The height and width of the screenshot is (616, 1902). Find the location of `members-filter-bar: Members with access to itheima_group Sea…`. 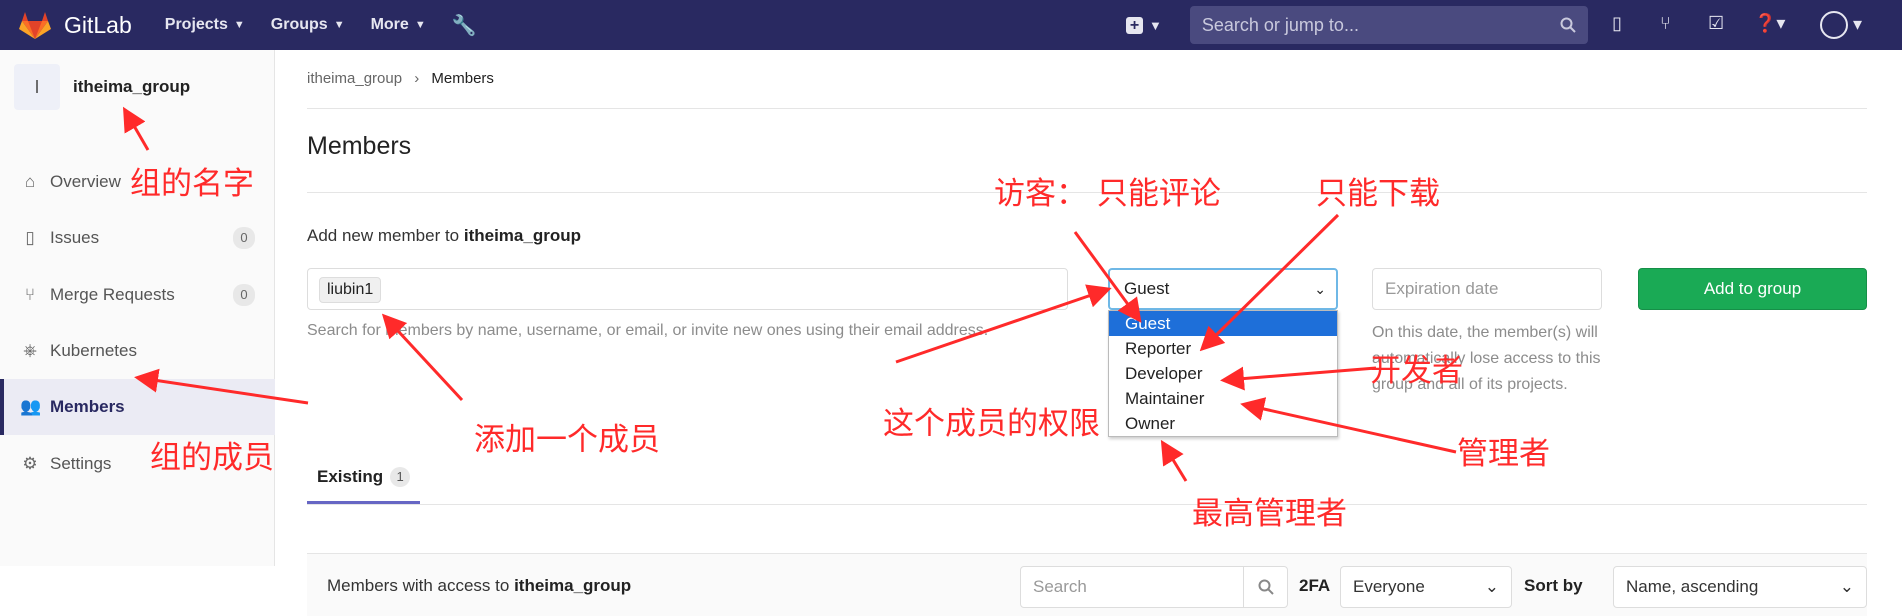

members-filter-bar: Members with access to itheima_group Sea… is located at coordinates (1087, 584).